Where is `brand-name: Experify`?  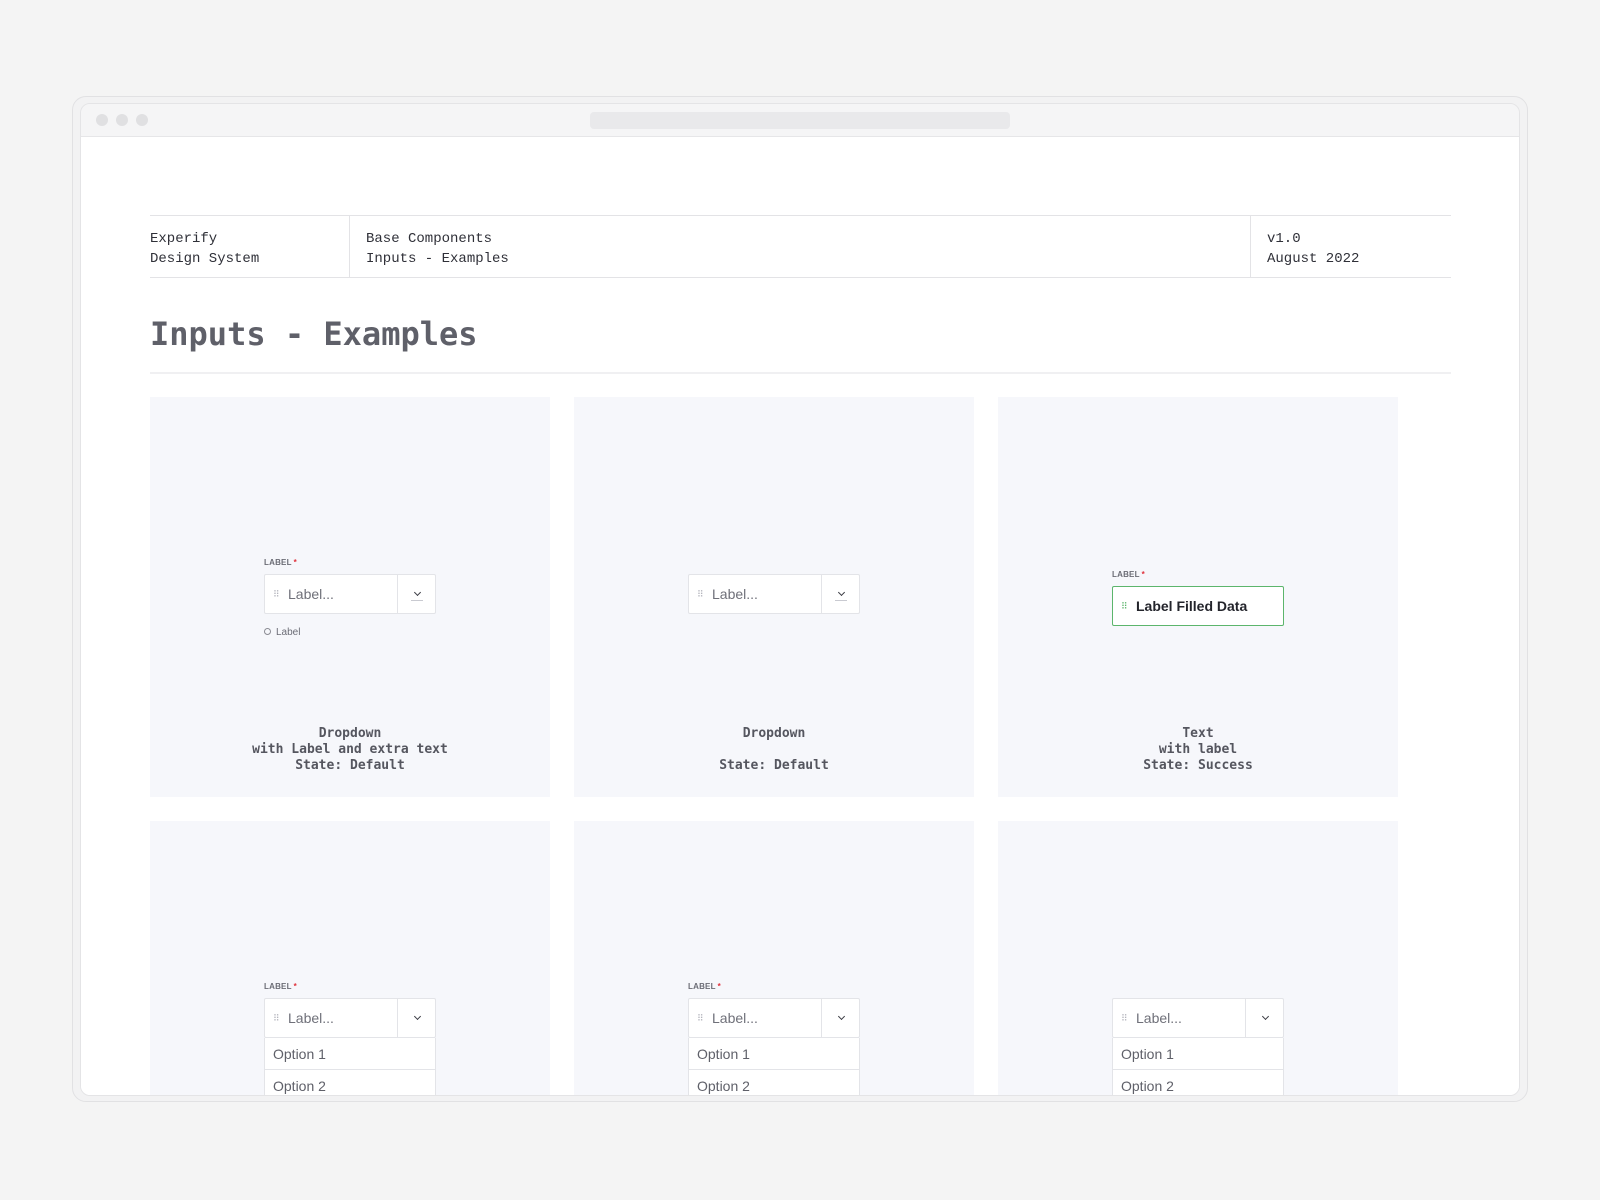
brand-name: Experify is located at coordinates (184, 239).